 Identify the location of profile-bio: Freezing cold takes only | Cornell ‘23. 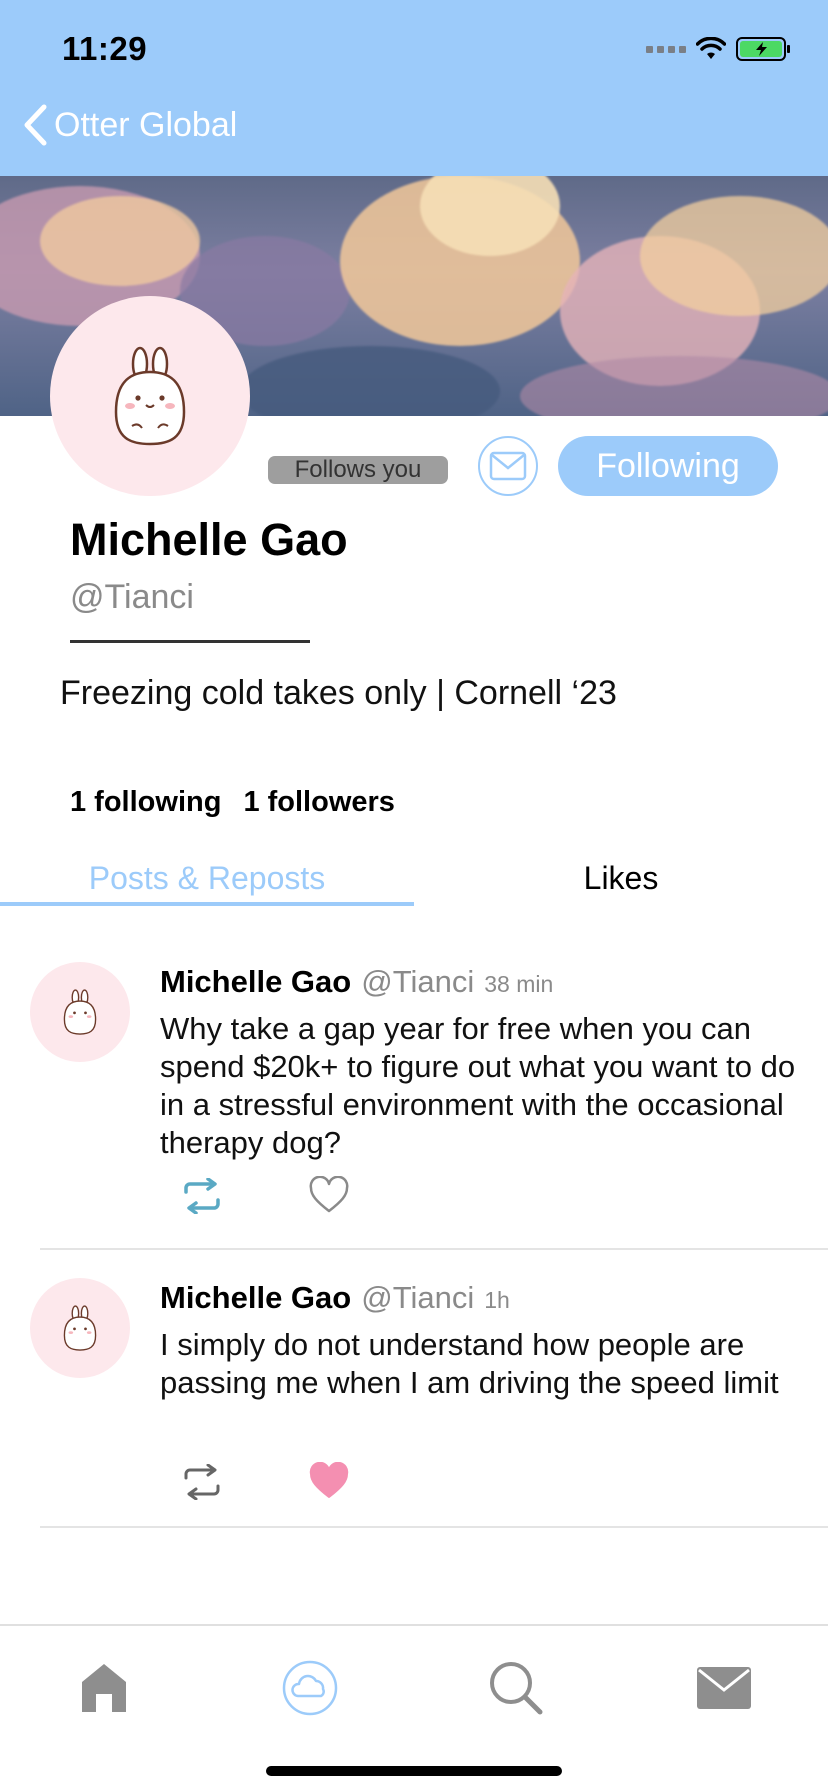
(338, 693).